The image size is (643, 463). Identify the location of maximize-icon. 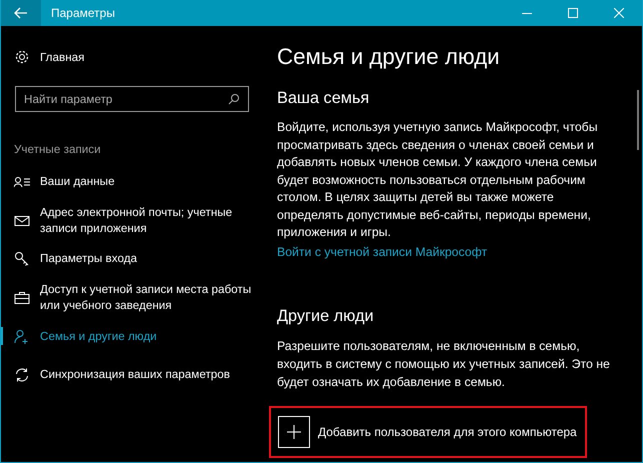
(573, 13).